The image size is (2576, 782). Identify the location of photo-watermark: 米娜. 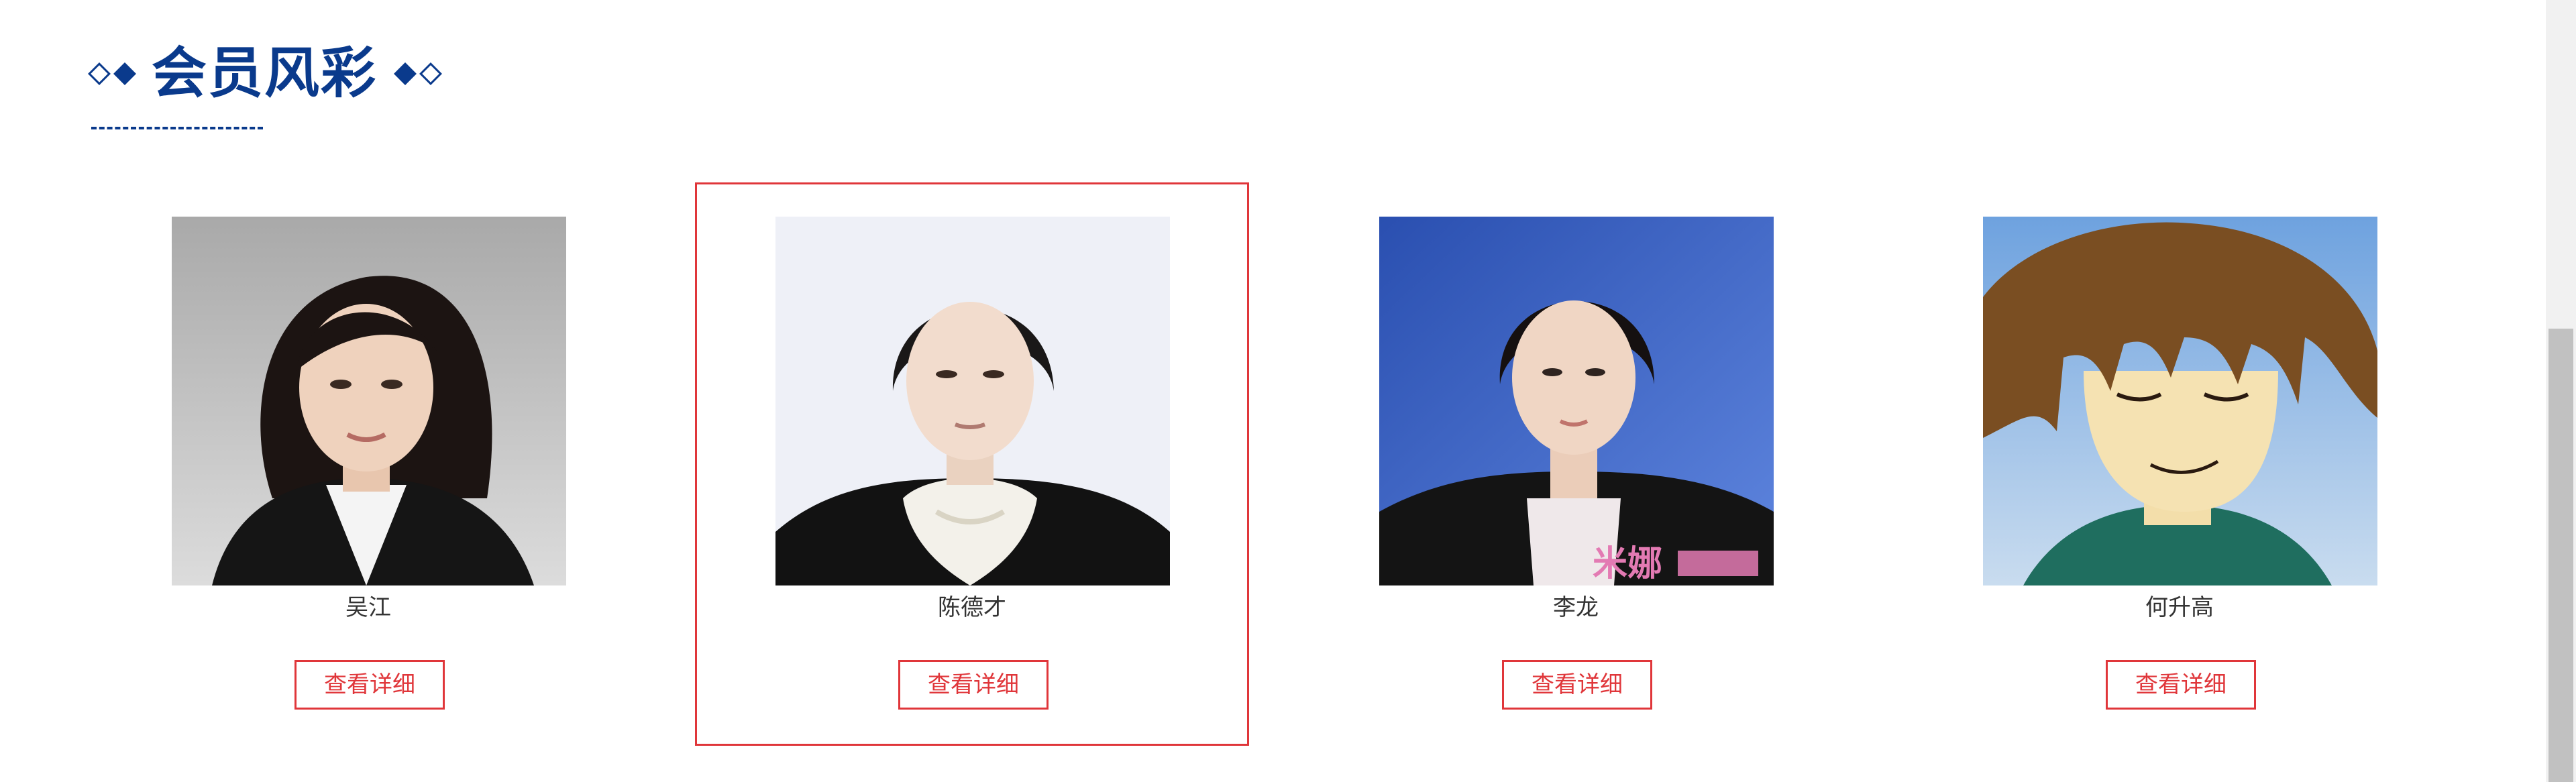
(1627, 564).